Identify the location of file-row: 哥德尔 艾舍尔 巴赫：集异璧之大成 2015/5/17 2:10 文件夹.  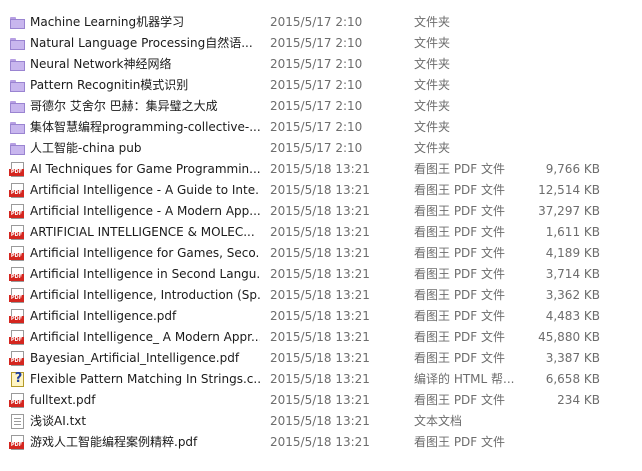
(325, 106).